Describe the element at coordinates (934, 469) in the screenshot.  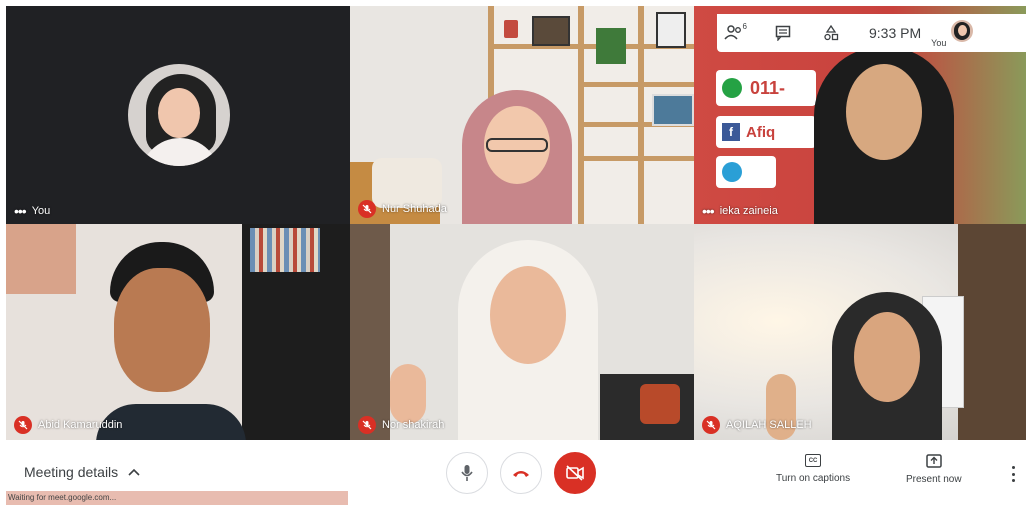
I see `present-button: Present now` at that location.